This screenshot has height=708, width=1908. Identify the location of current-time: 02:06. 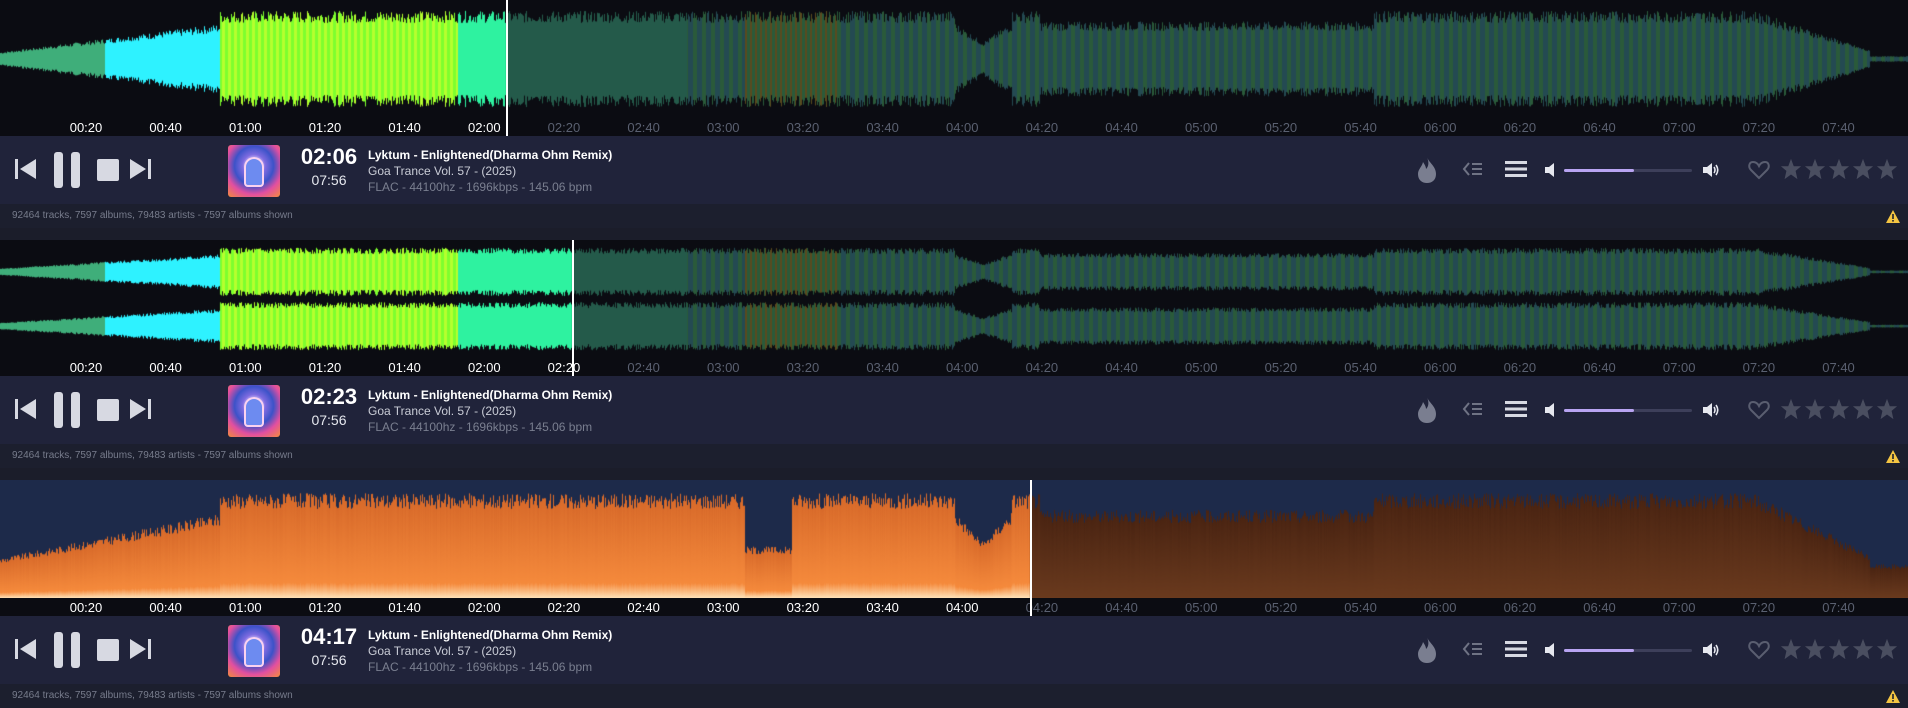
(329, 157).